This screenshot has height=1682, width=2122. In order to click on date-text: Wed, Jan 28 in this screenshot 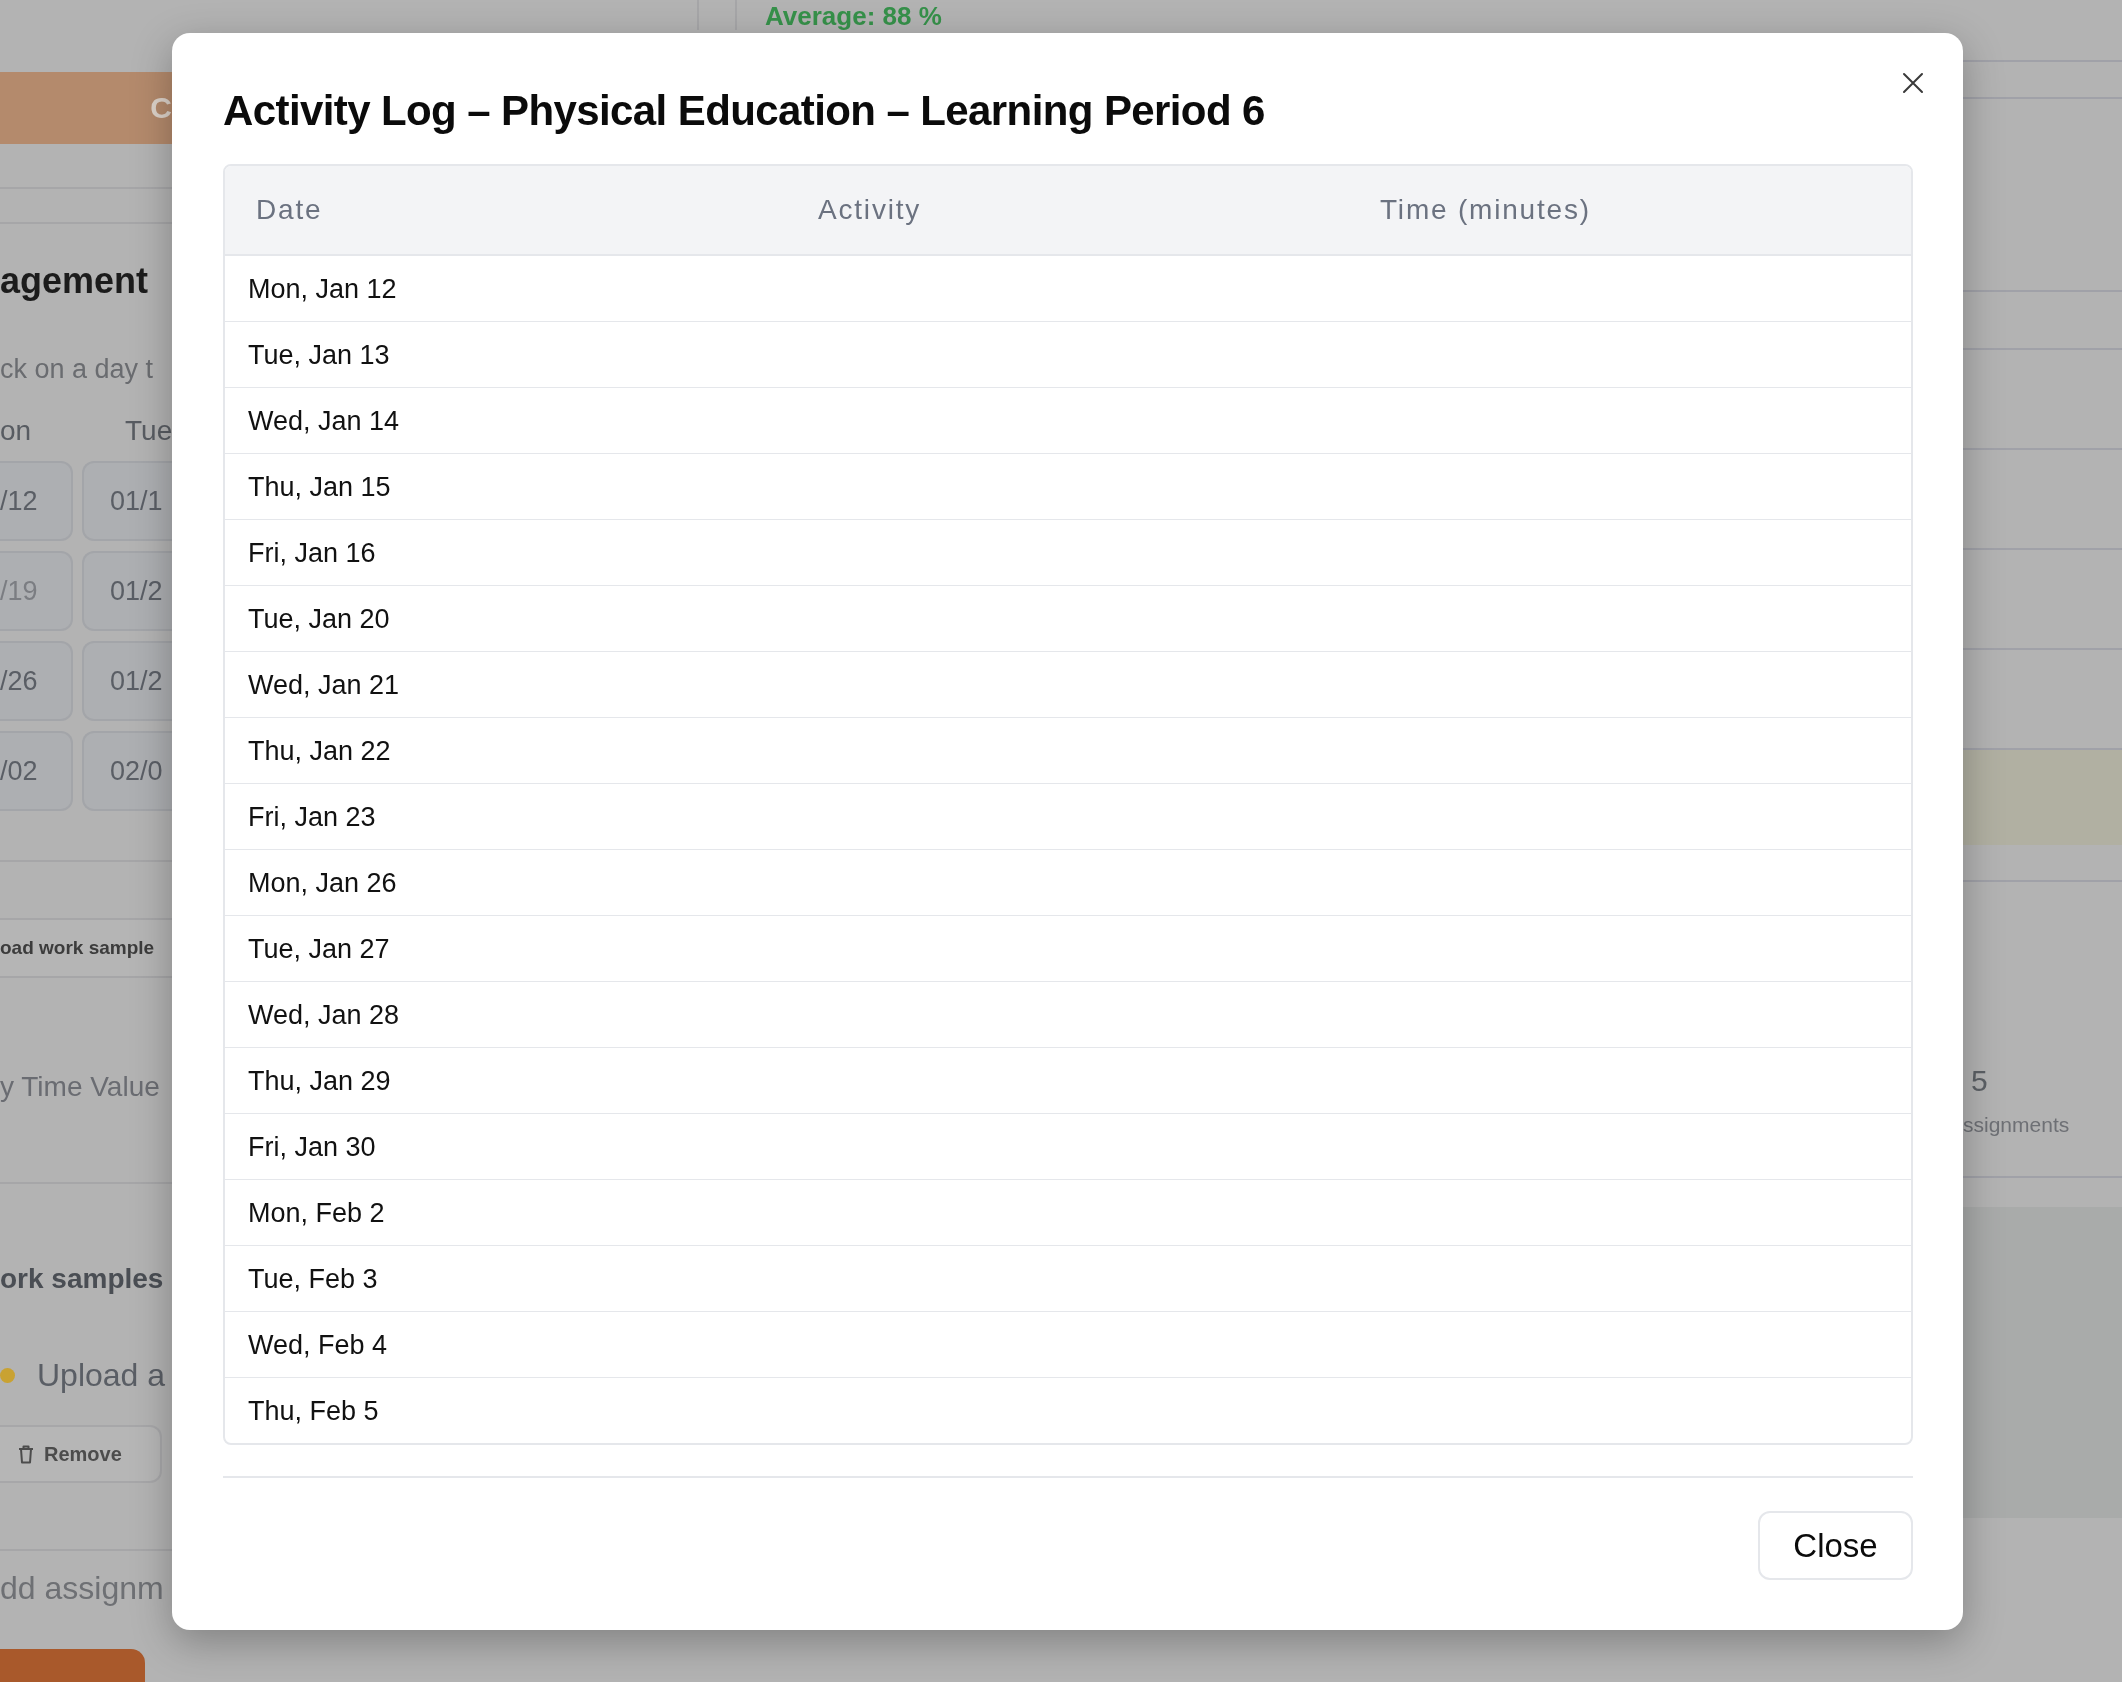, I will do `click(324, 1014)`.